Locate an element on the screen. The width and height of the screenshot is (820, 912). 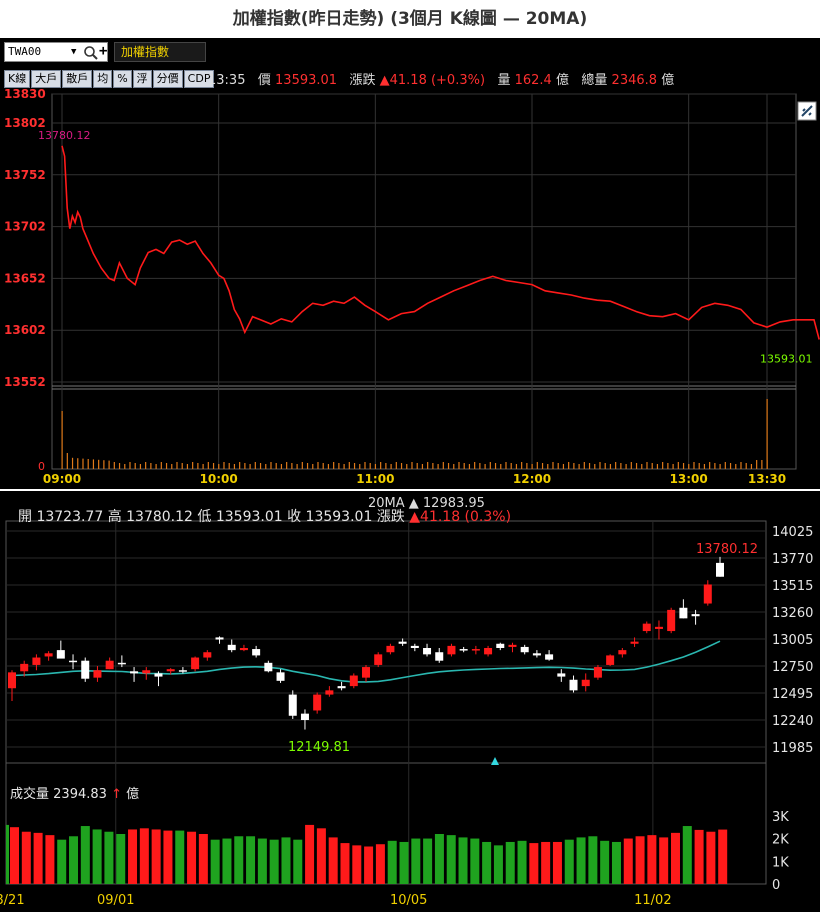
volume-tick-label: 3K is located at coordinates (780, 817).